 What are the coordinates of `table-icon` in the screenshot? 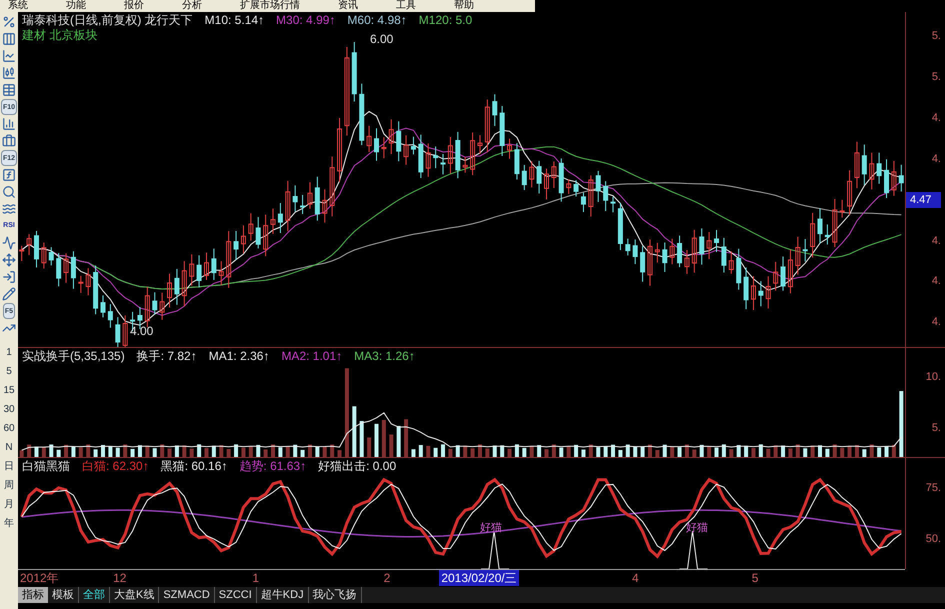 It's located at (9, 90).